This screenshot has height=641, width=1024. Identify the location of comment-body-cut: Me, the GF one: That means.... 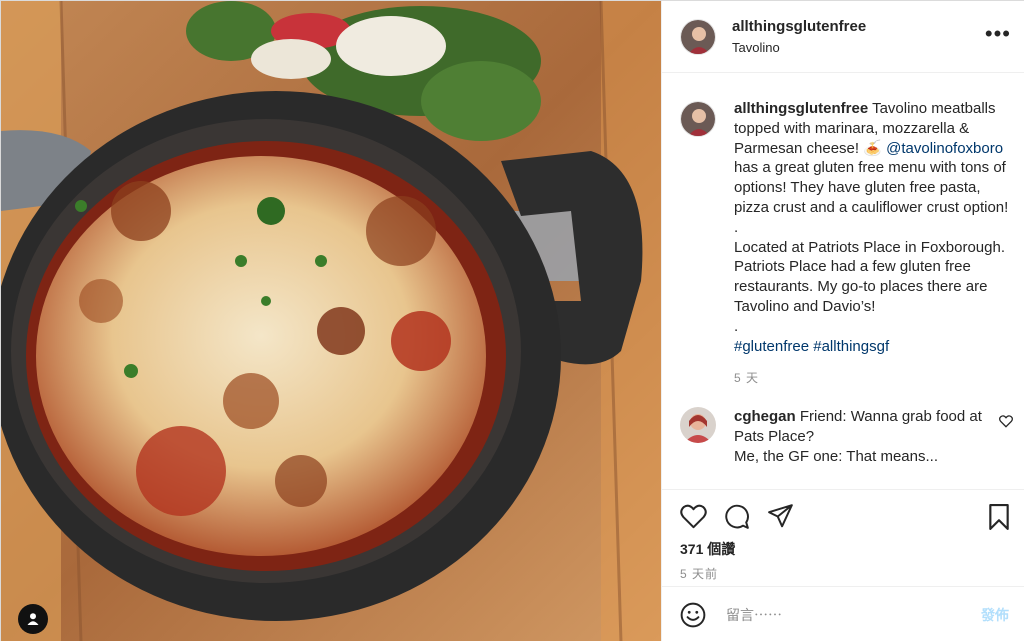
(836, 457).